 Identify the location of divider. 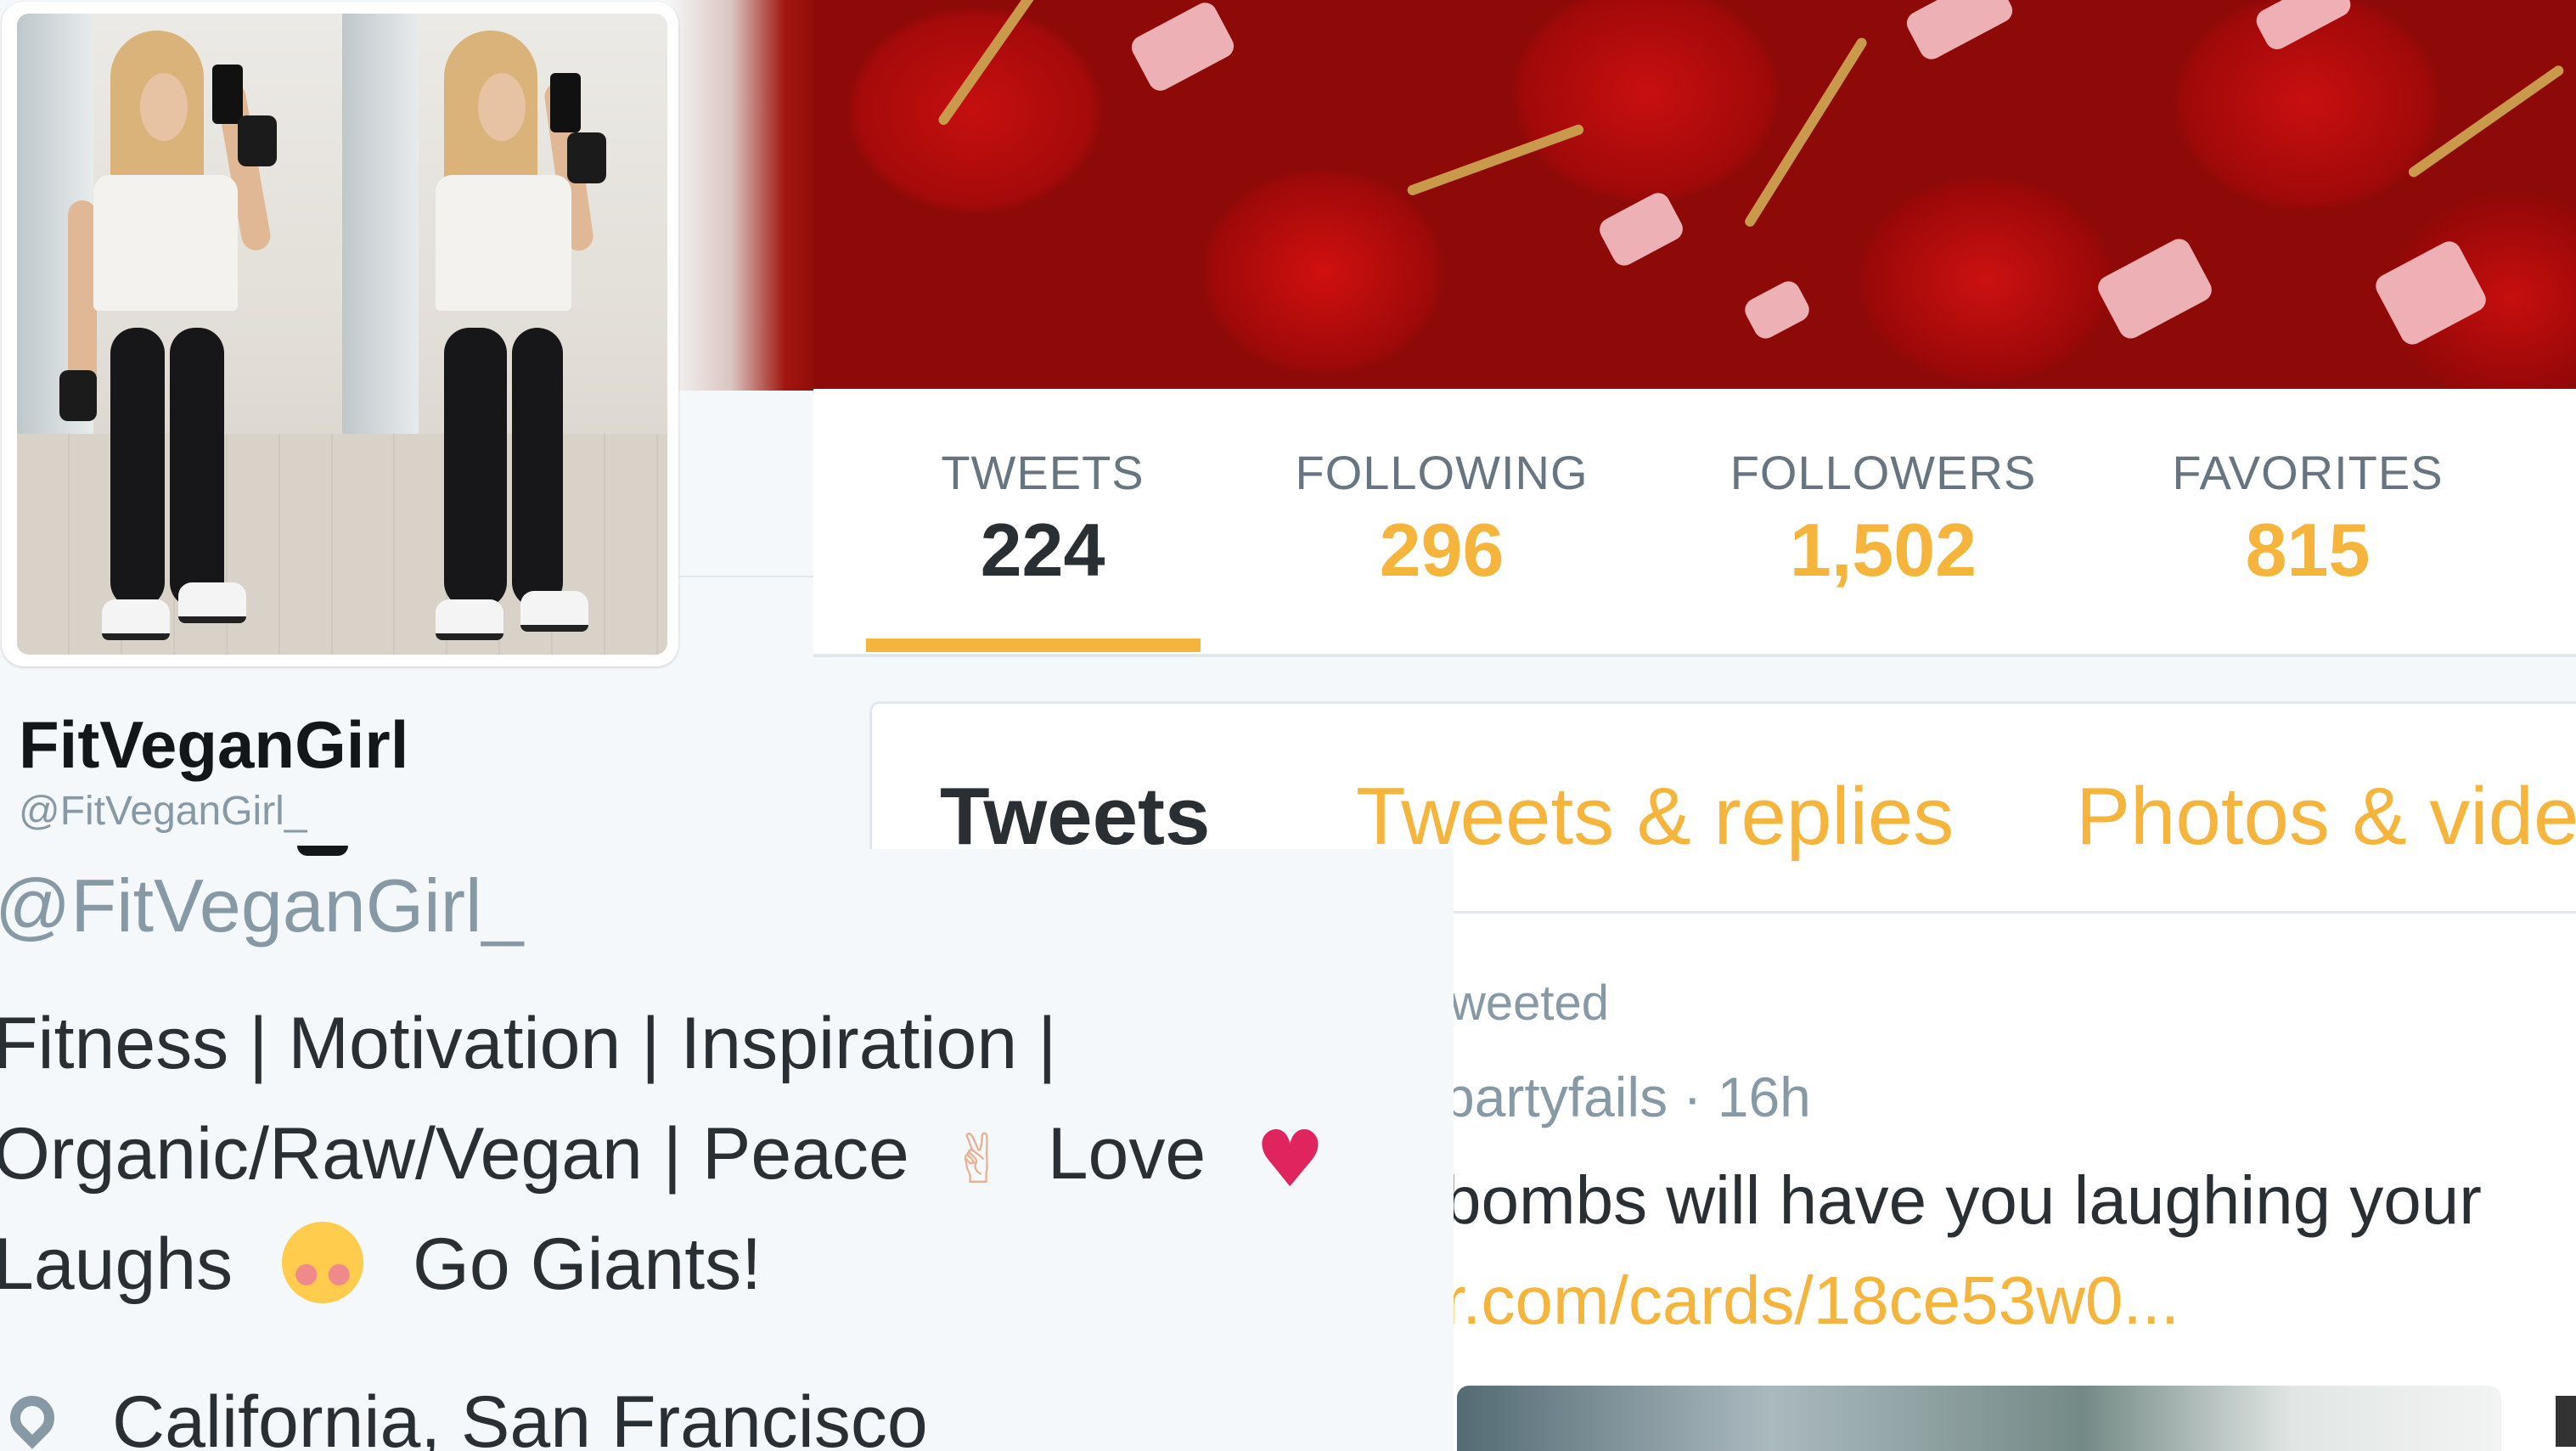
(746, 577).